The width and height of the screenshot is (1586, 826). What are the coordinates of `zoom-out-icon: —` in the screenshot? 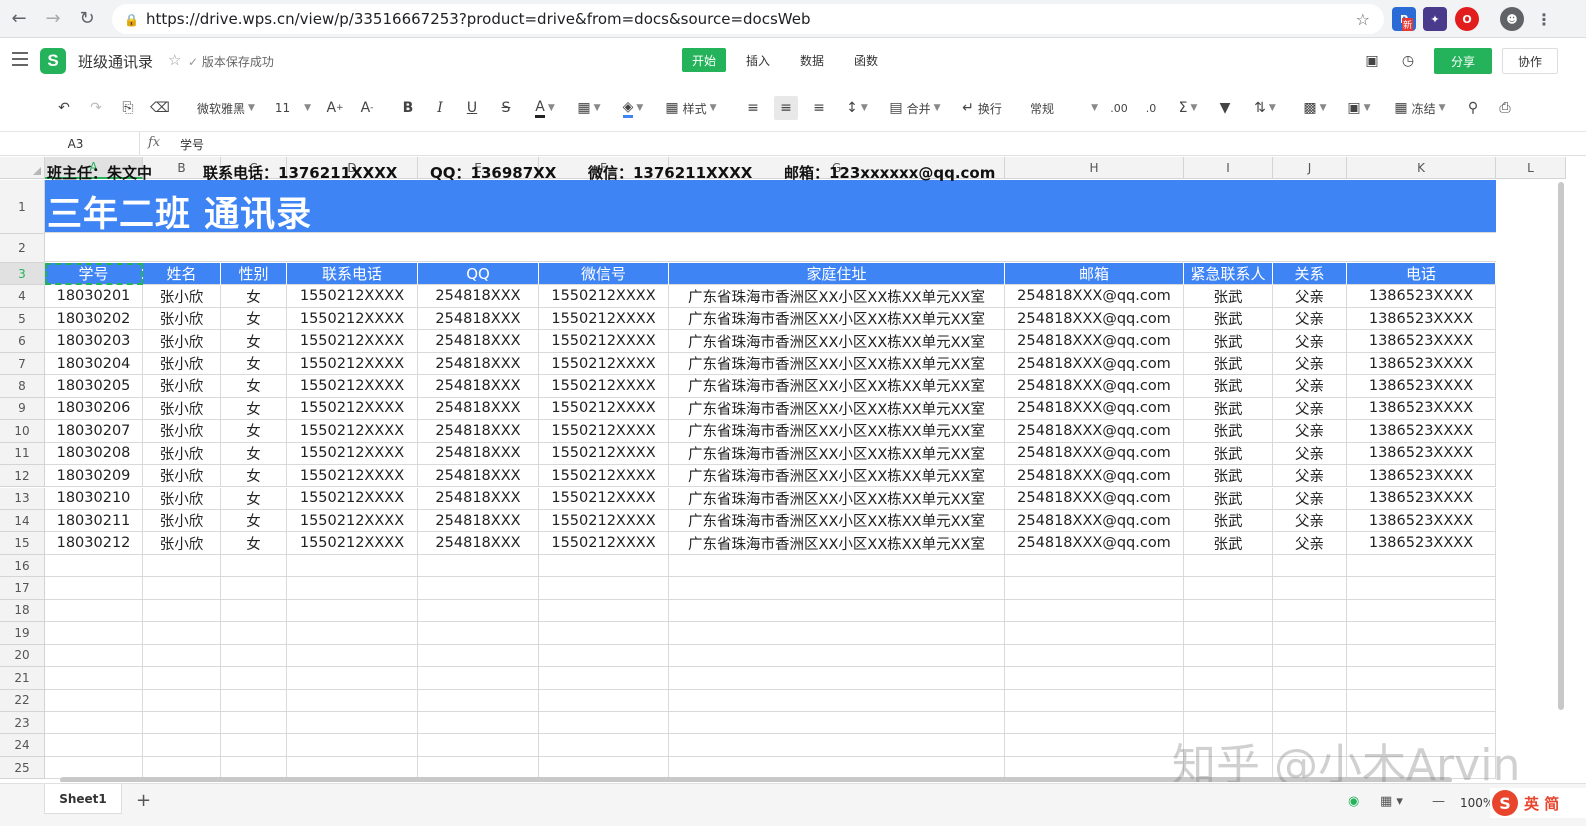 It's located at (1438, 801).